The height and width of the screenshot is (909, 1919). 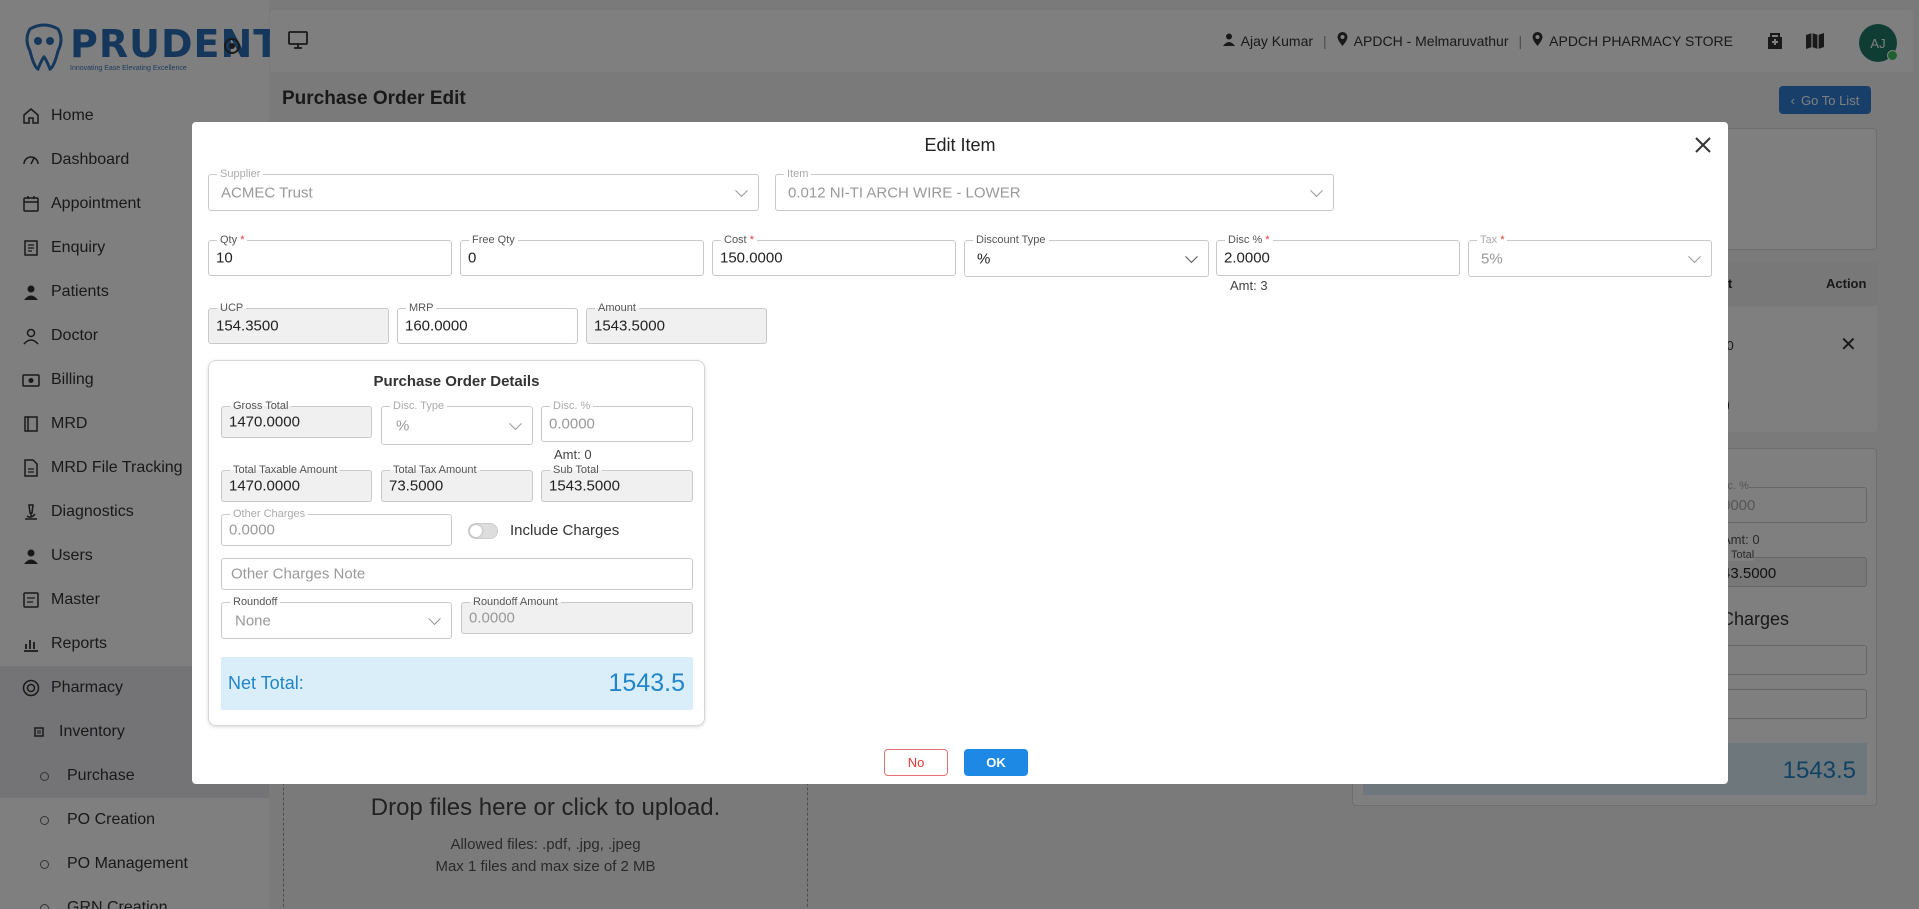 What do you see at coordinates (1245, 240) in the screenshot?
I see `field-label: Disc %` at bounding box center [1245, 240].